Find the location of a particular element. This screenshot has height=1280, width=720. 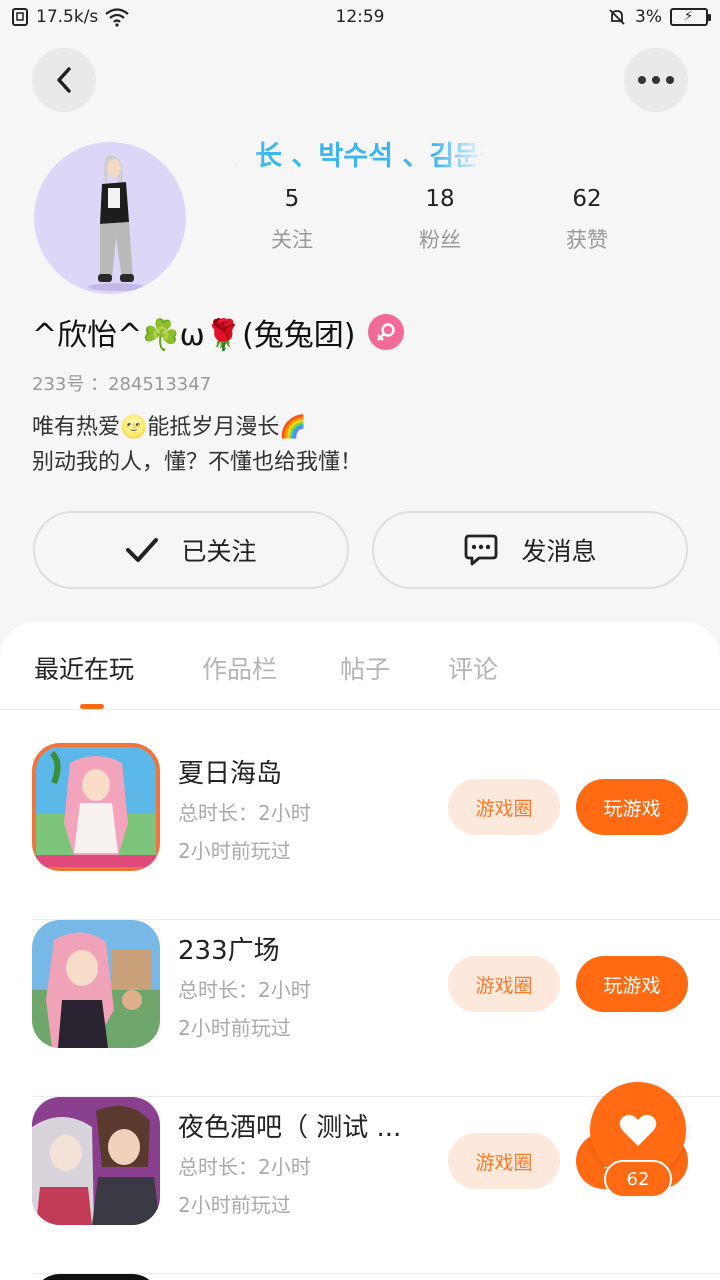

stat-following: 5 关注 is located at coordinates (292, 220).